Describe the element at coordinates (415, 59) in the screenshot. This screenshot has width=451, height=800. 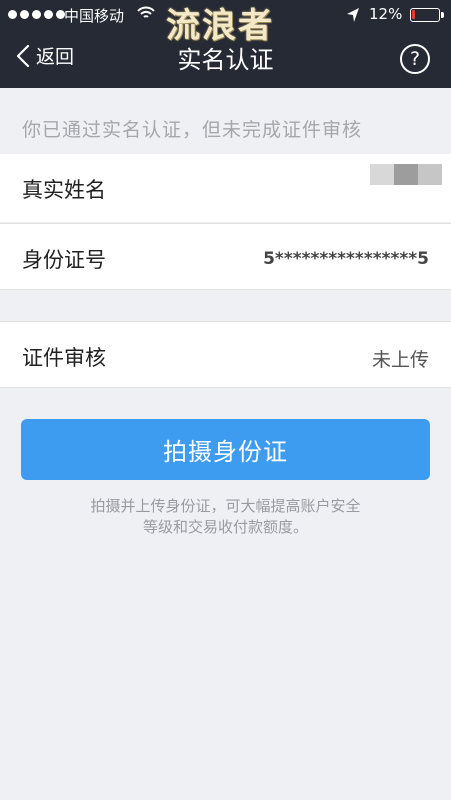
I see `help-icon: ?` at that location.